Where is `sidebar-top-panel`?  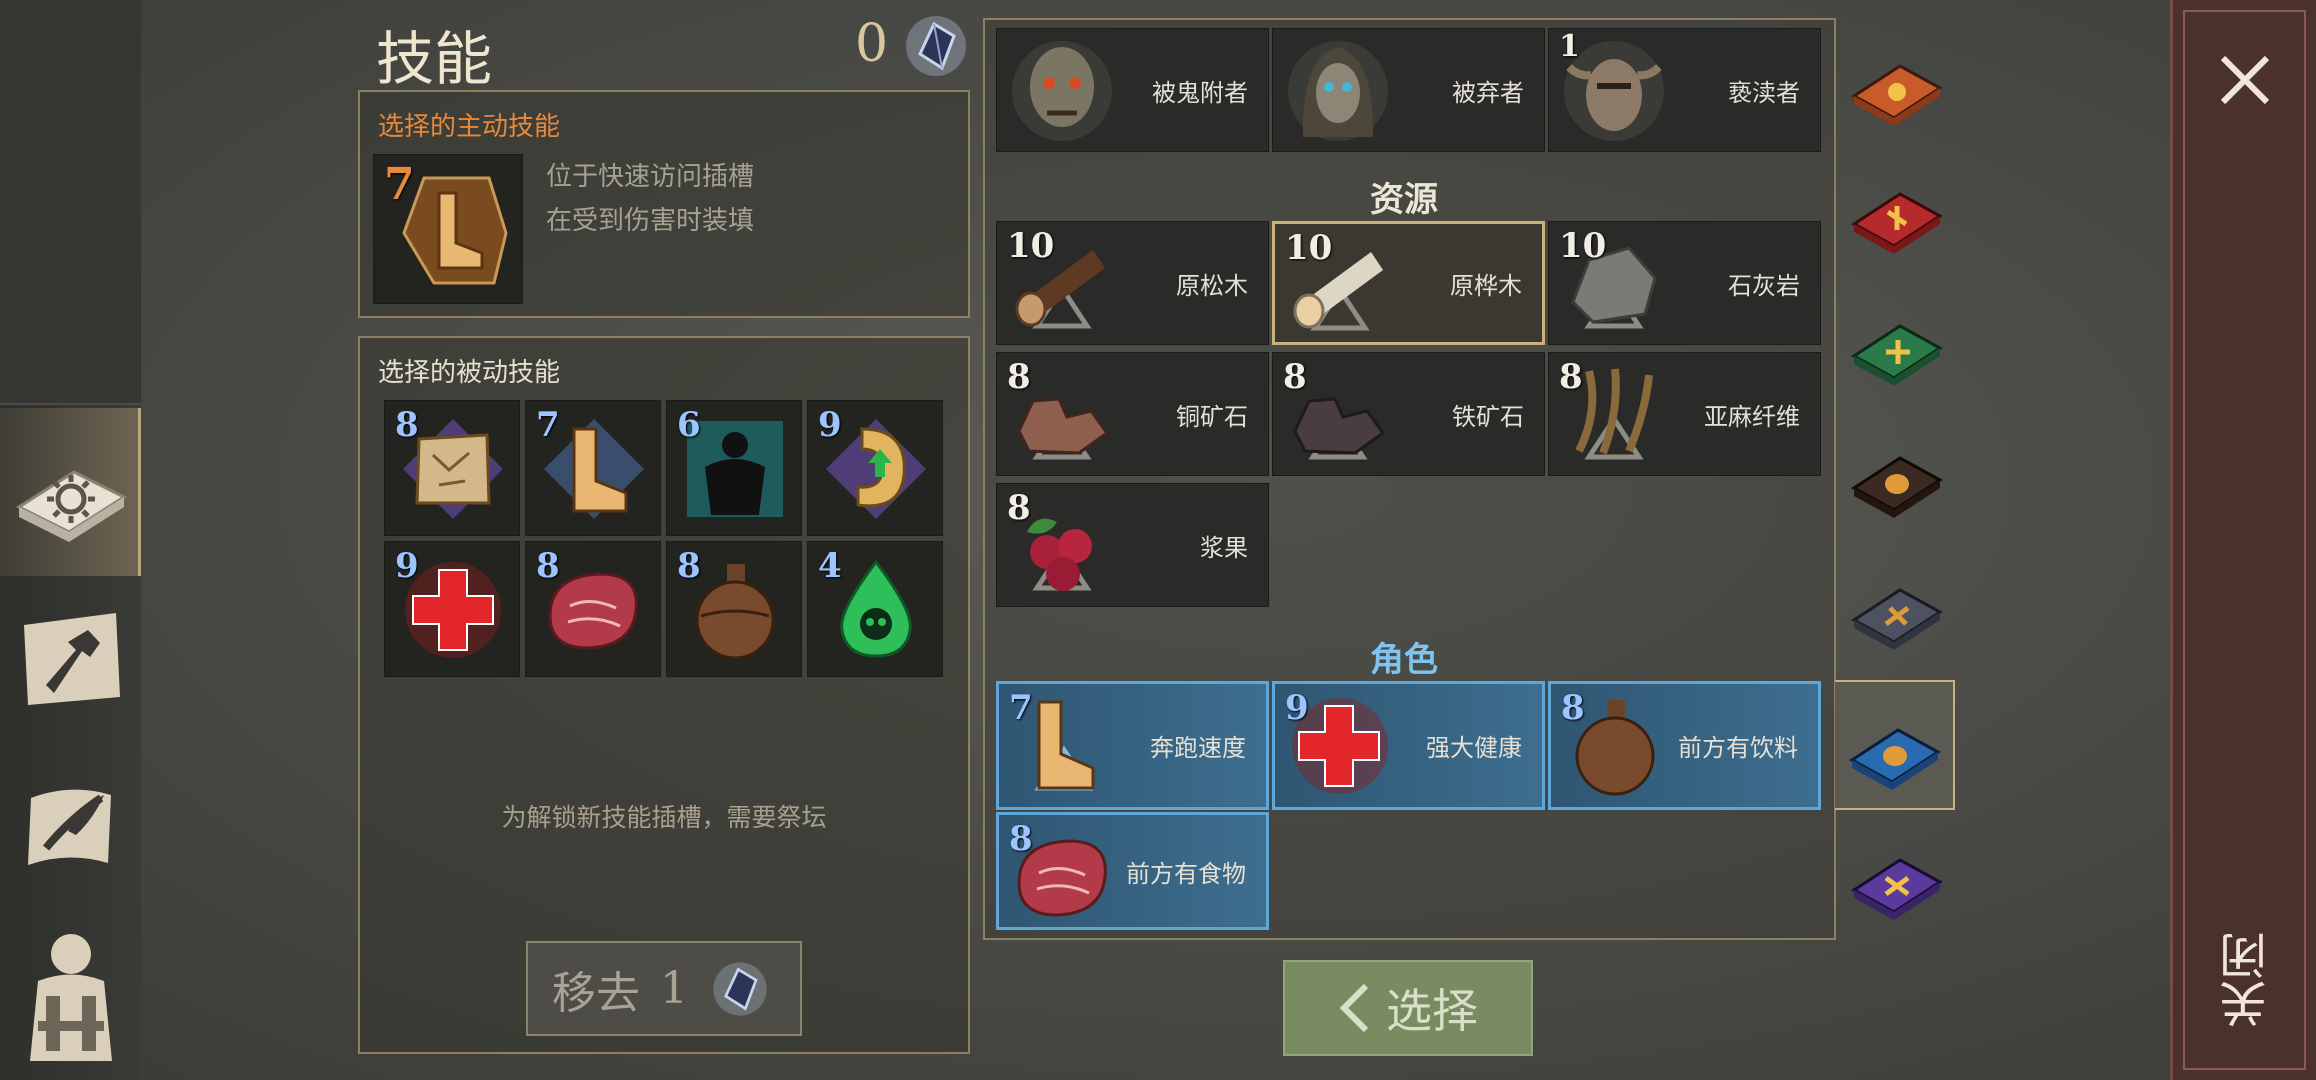
sidebar-top-panel is located at coordinates (70, 202).